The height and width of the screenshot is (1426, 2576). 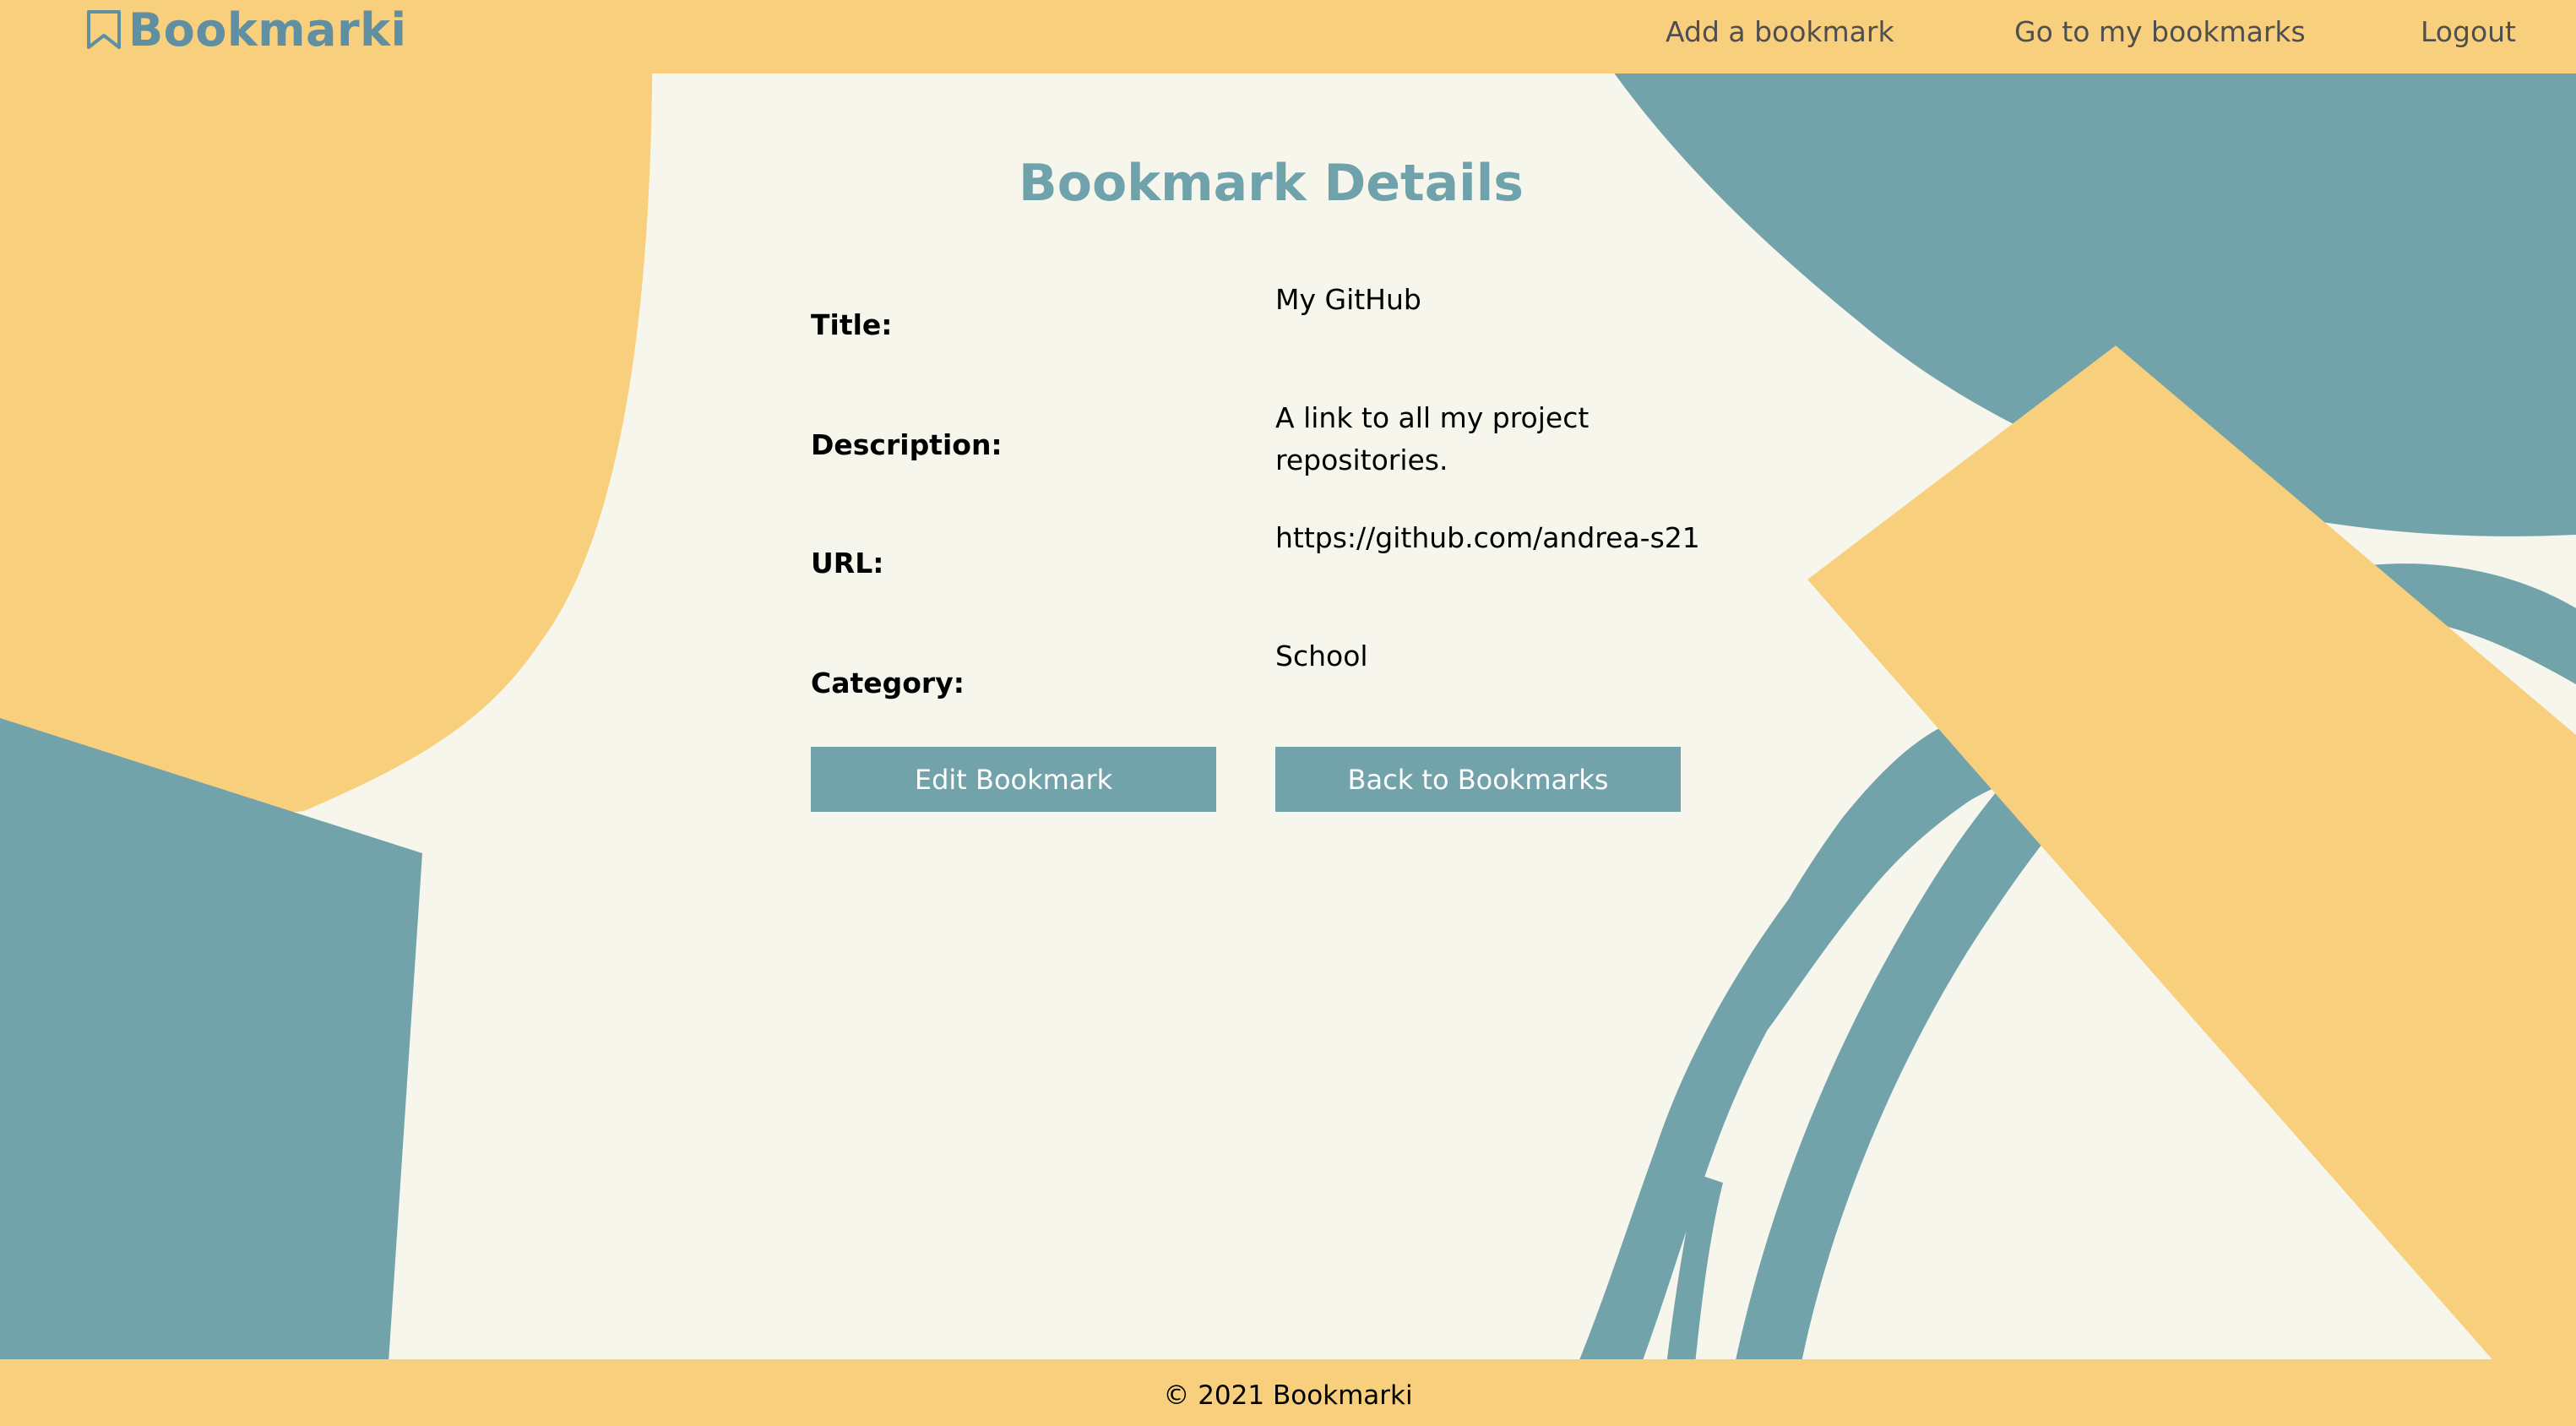 I want to click on nav-logout: Logout, so click(x=2468, y=31).